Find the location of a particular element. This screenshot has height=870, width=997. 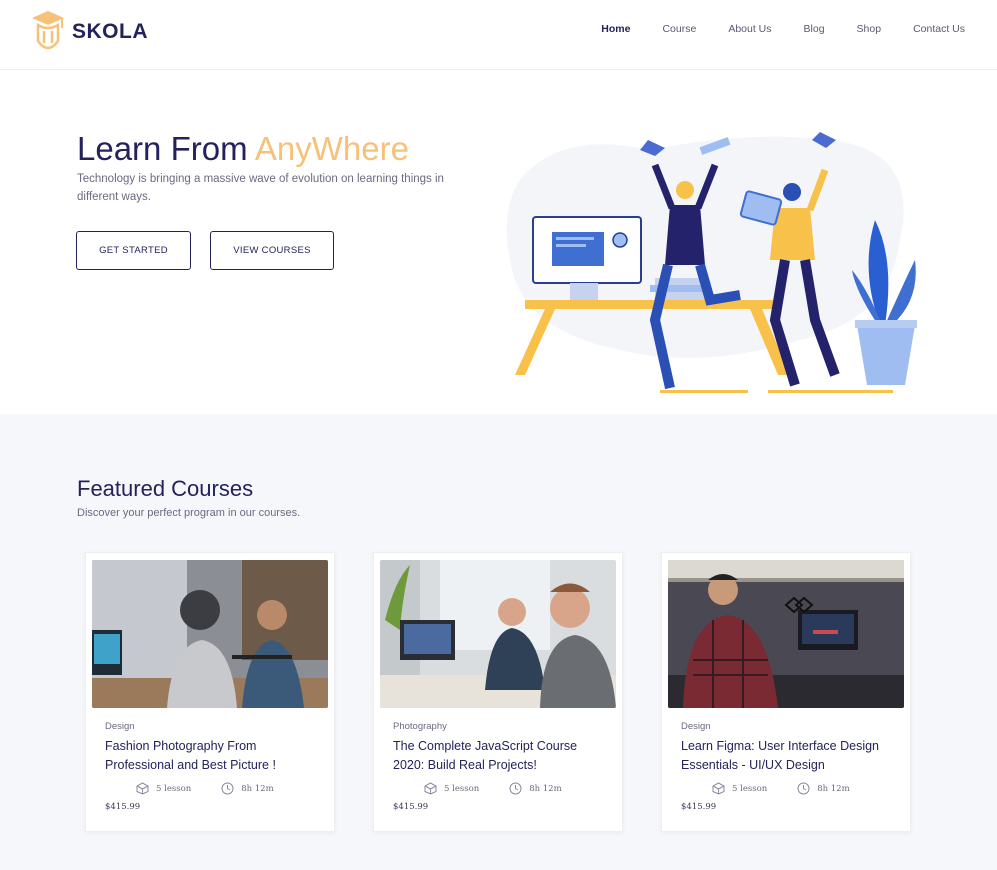

brand-name: SKOLA is located at coordinates (110, 31).